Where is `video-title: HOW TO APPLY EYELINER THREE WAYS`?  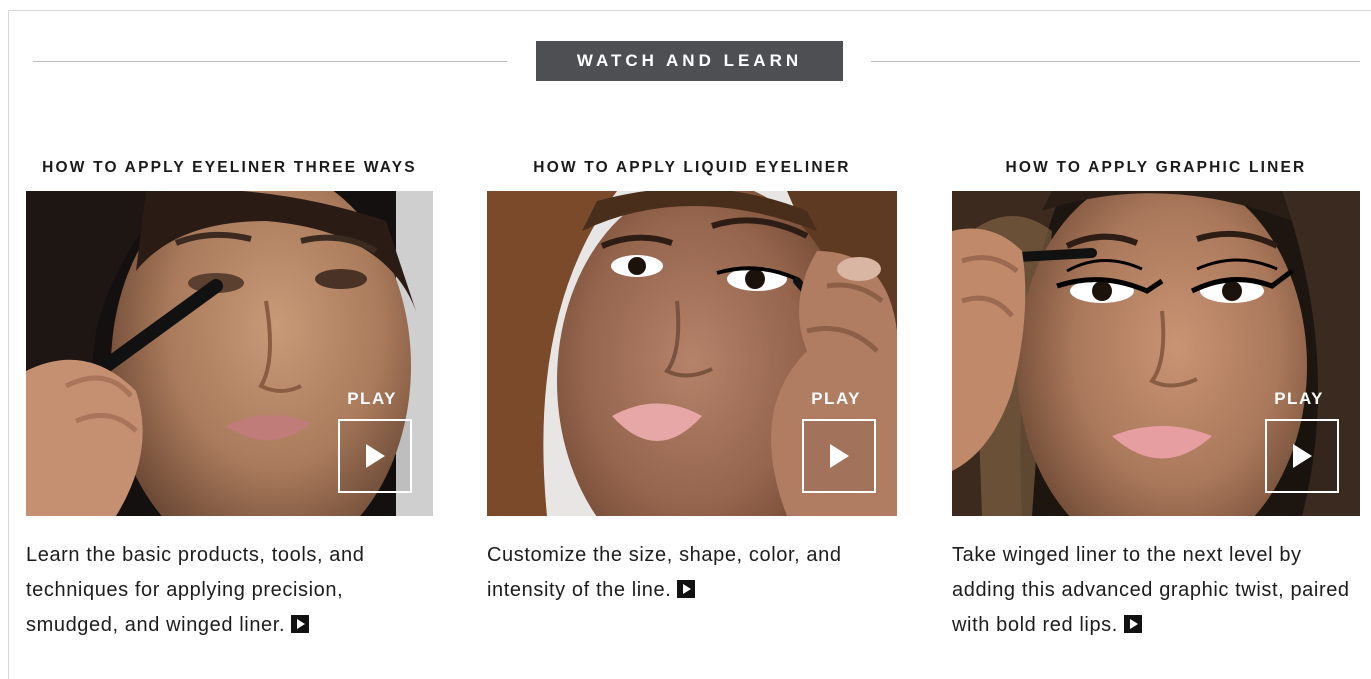 video-title: HOW TO APPLY EYELINER THREE WAYS is located at coordinates (229, 168).